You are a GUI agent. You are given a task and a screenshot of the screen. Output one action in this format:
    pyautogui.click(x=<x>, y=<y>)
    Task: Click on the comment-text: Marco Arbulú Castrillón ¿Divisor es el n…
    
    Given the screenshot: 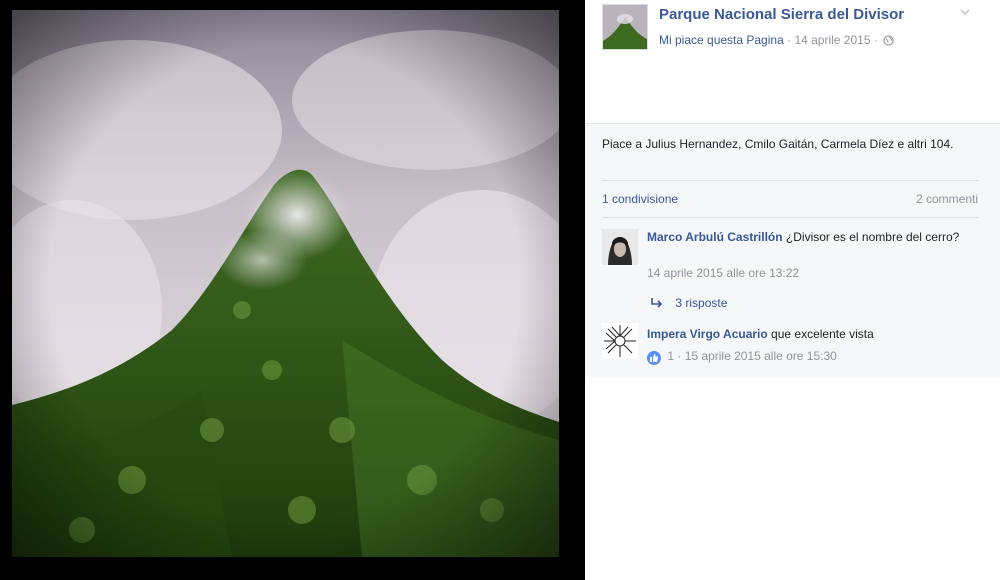 What is the action you would take?
    pyautogui.click(x=812, y=237)
    